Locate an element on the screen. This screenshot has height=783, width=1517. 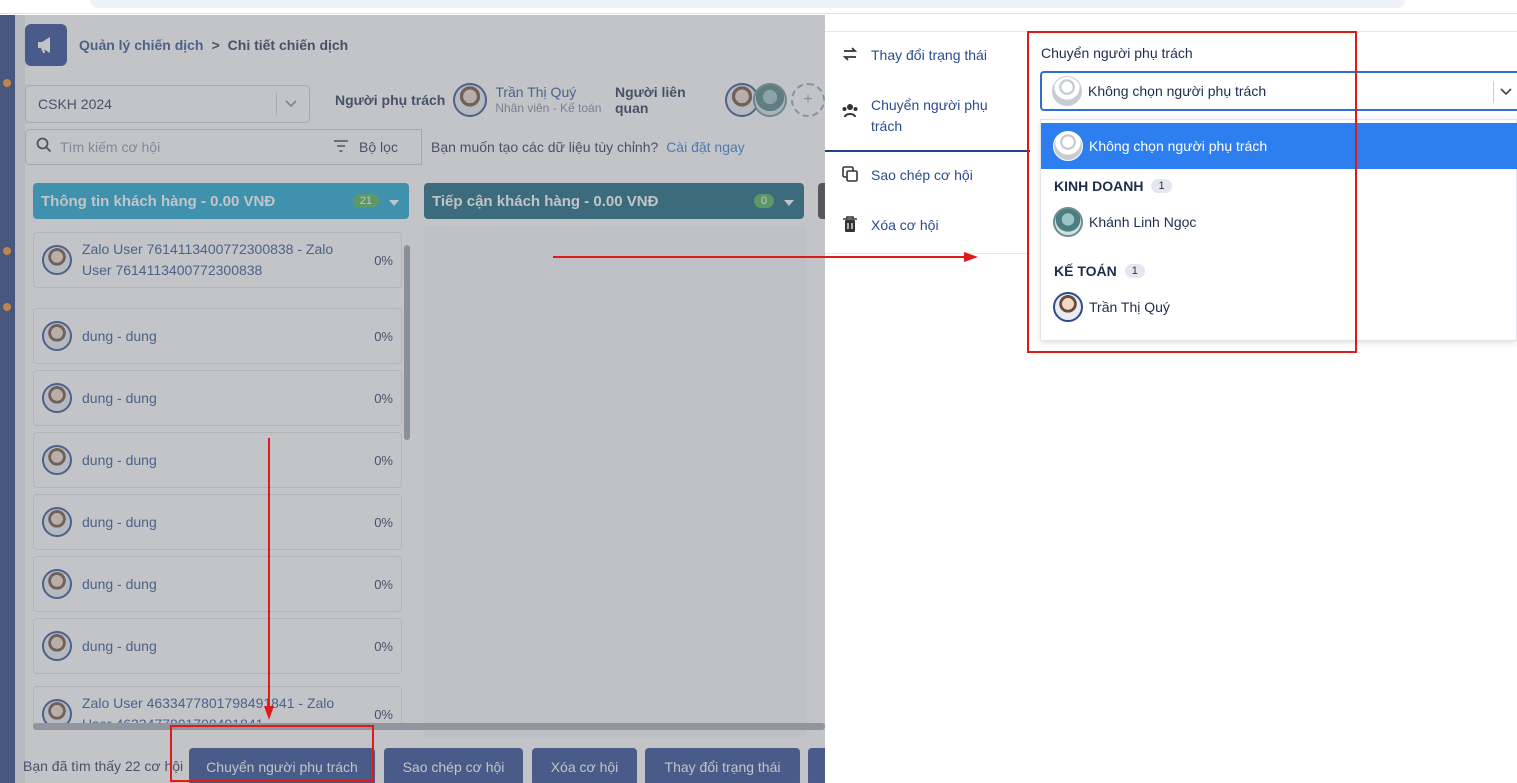
copy-opportunity-button: Sao chép cơ hội is located at coordinates (453, 765).